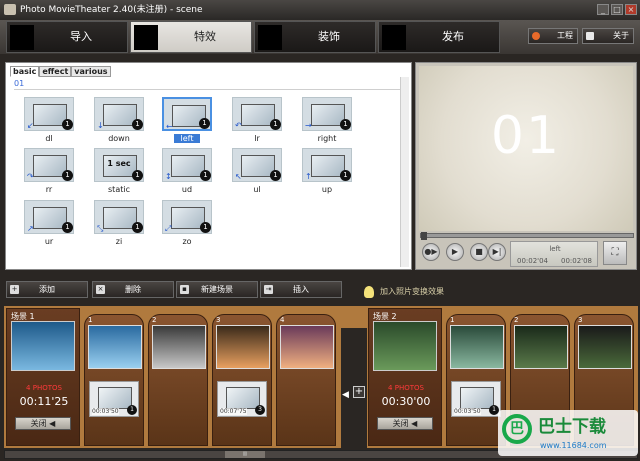 The image size is (640, 461). Describe the element at coordinates (257, 114) in the screenshot. I see `effect-thumbnail: ↶ 1` at that location.